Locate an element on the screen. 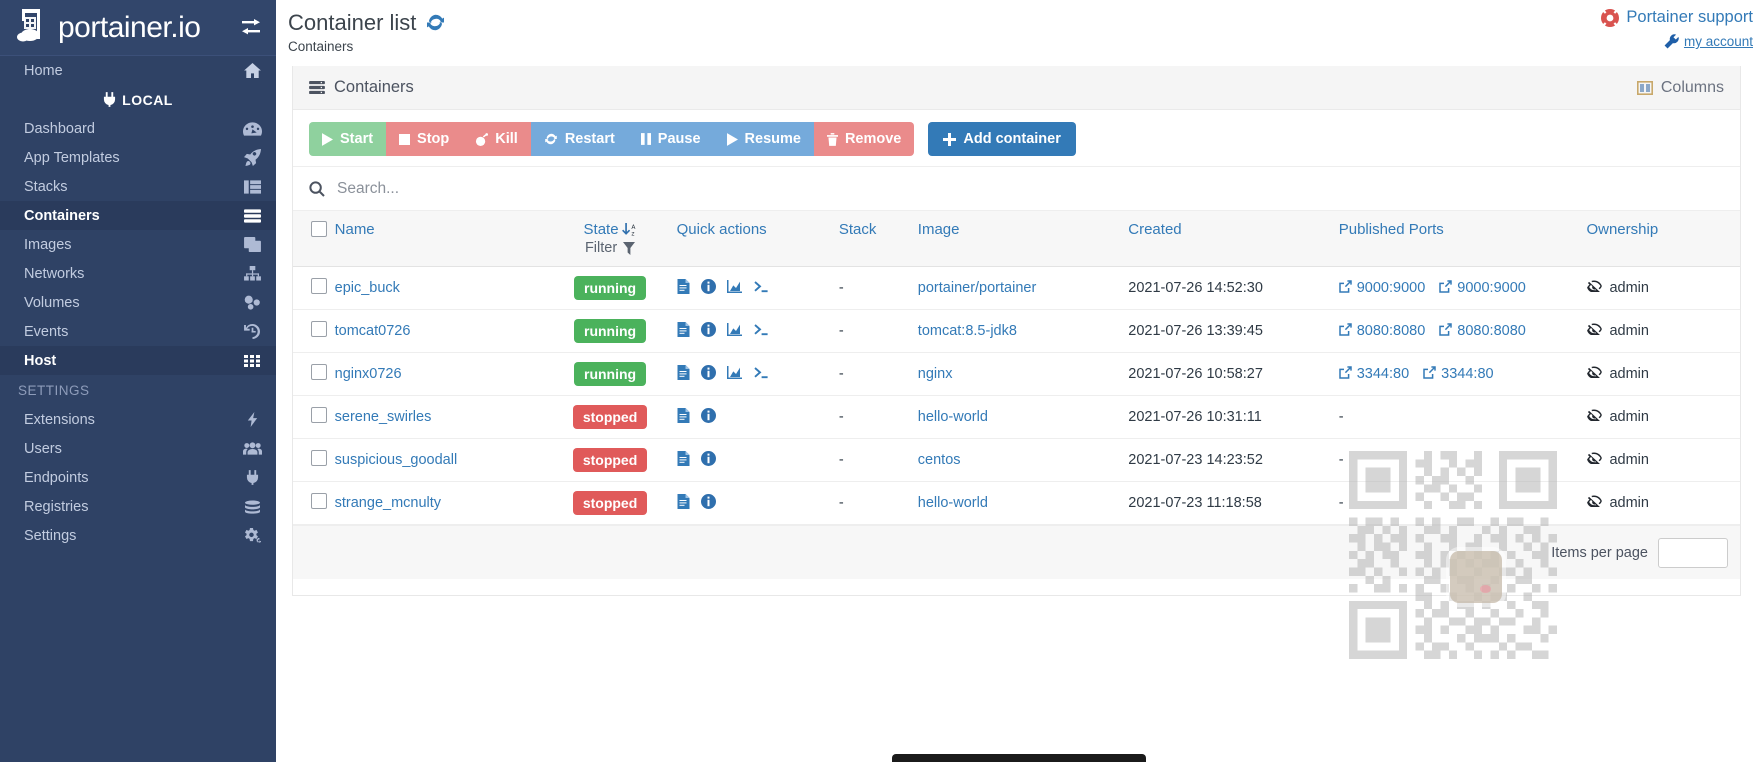 The height and width of the screenshot is (762, 1753). sidebar-item-settings: Settings is located at coordinates (138, 535).